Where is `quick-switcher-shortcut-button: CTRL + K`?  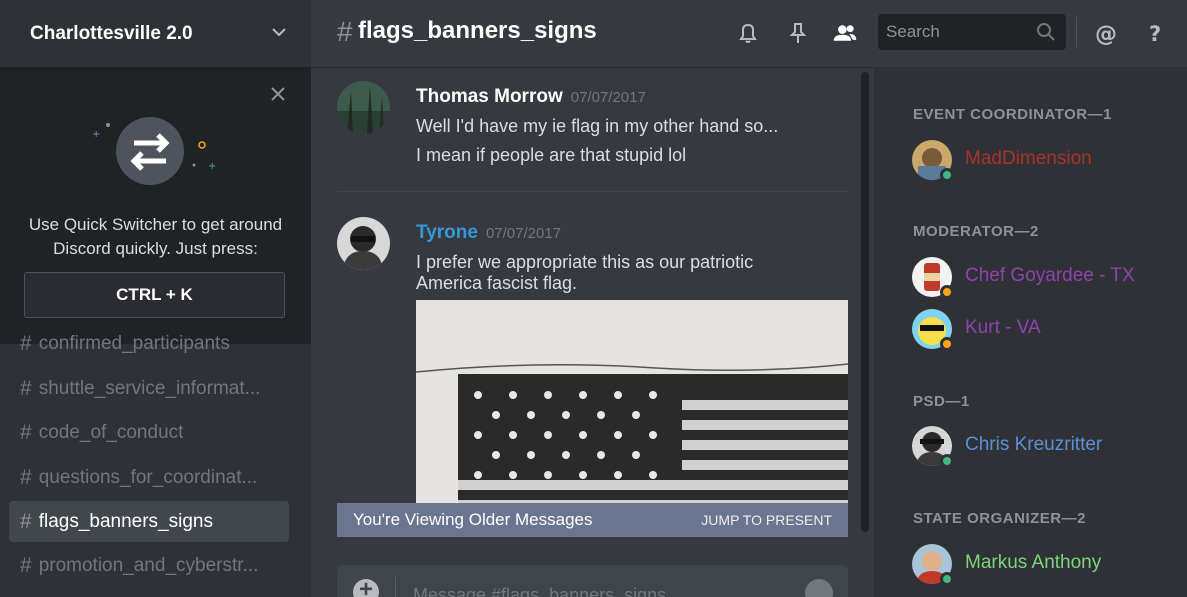 quick-switcher-shortcut-button: CTRL + K is located at coordinates (154, 295).